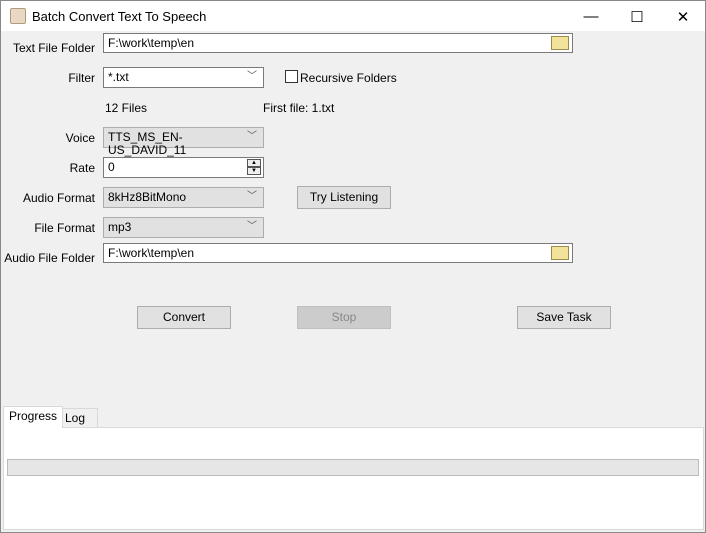  Describe the element at coordinates (111, 167) in the screenshot. I see `rate-value: 0` at that location.